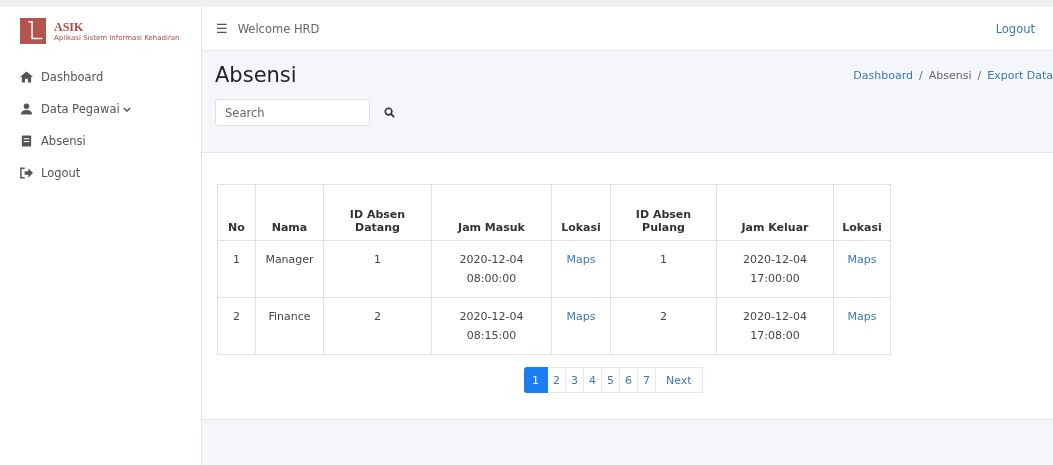  What do you see at coordinates (1015, 28) in the screenshot?
I see `logout-link: Logout` at bounding box center [1015, 28].